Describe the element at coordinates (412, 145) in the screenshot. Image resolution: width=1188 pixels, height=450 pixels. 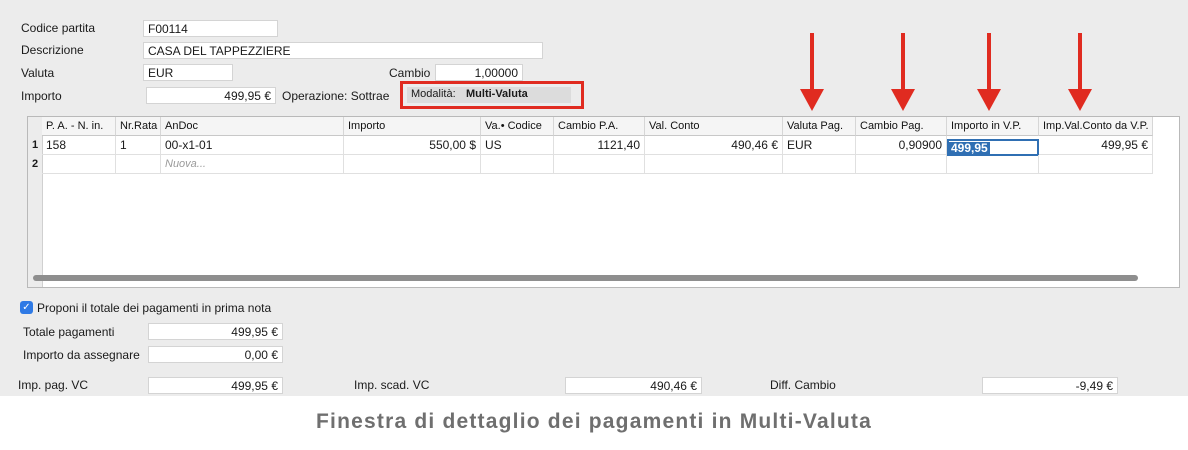
I see `table-cell-importo: 550,00 $` at that location.